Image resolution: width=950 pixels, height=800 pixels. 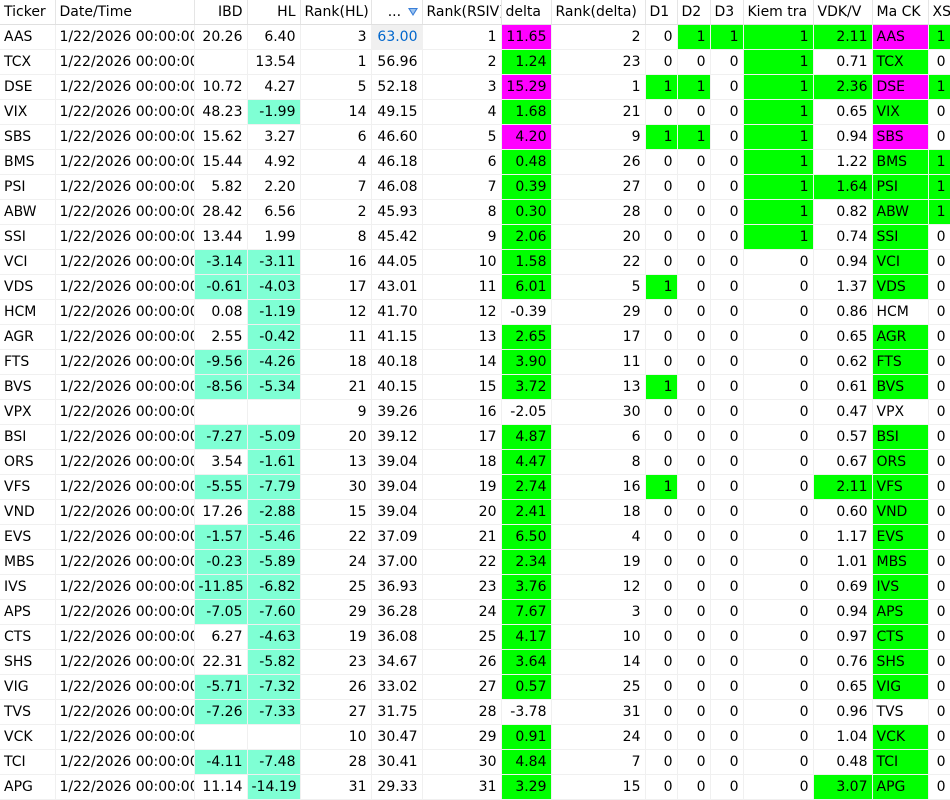 What do you see at coordinates (274, 662) in the screenshot?
I see `cell-hl: -5.82` at bounding box center [274, 662].